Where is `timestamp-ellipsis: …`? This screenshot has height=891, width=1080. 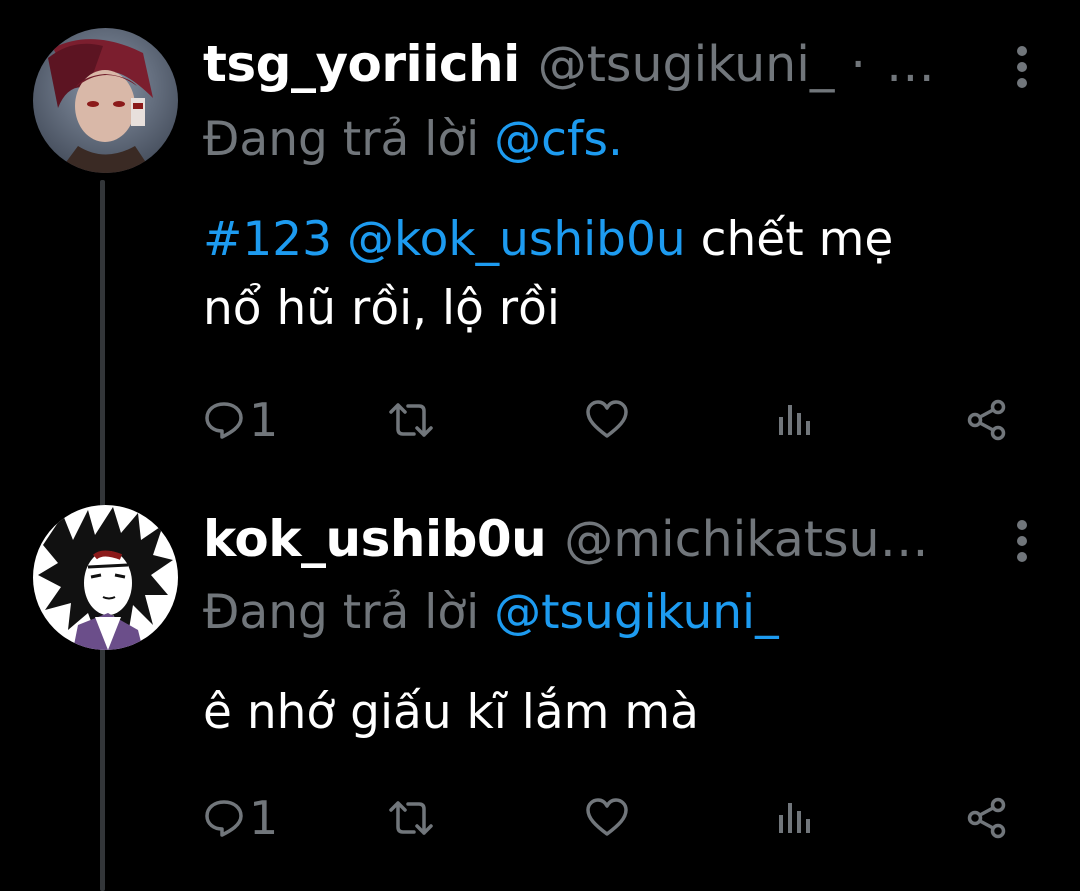
timestamp-ellipsis: … is located at coordinates (910, 64).